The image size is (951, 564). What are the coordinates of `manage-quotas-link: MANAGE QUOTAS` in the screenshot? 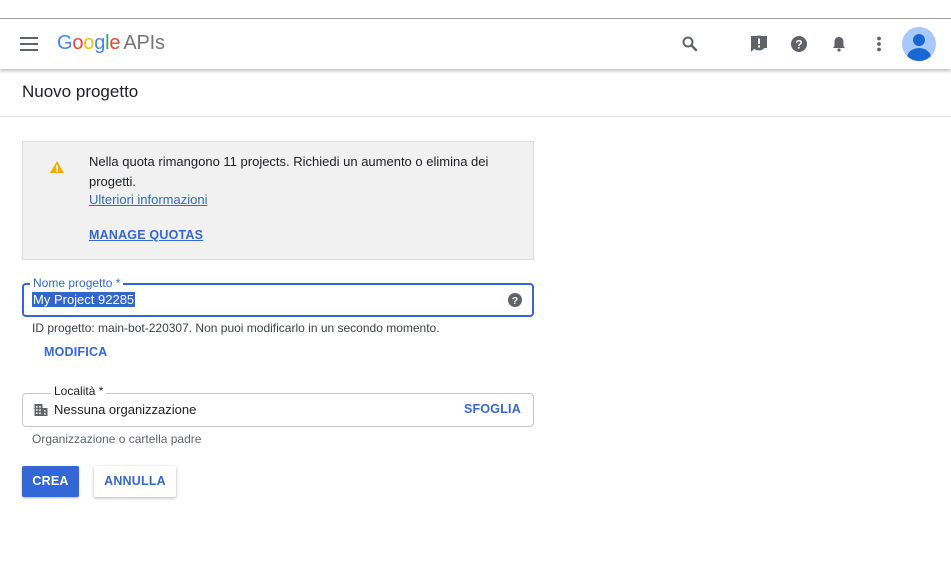 It's located at (146, 235).